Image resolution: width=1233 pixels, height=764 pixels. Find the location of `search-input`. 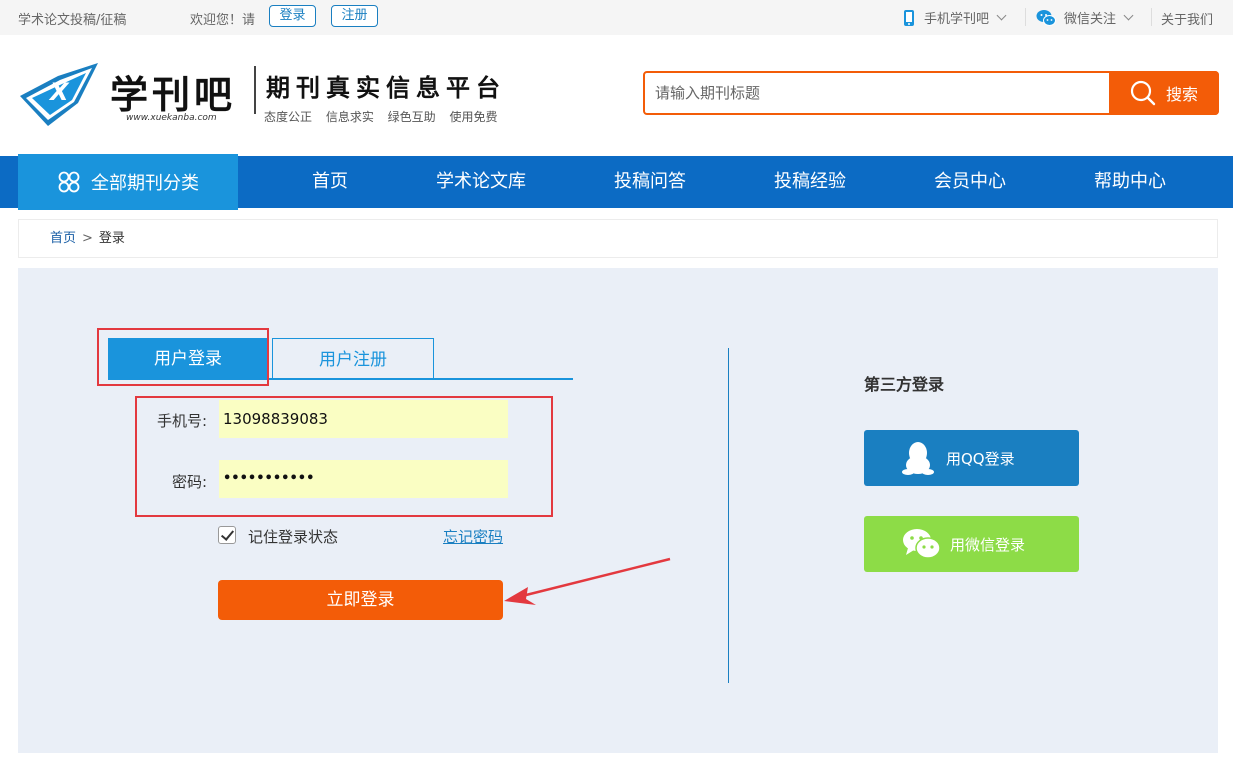

search-input is located at coordinates (875, 93).